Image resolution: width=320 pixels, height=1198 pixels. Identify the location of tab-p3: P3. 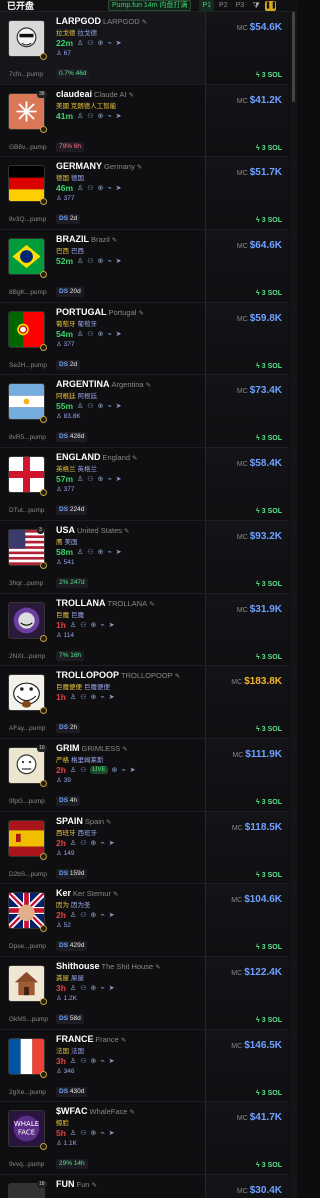
(240, 5).